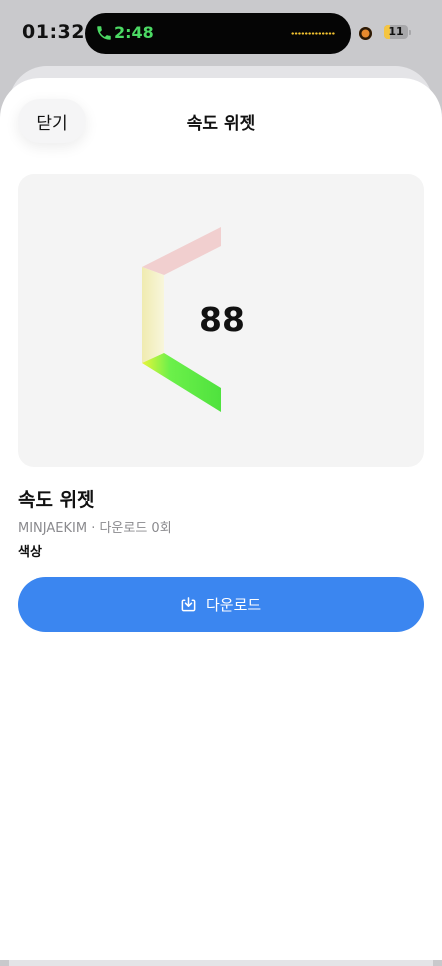 This screenshot has height=966, width=442. I want to click on status-bar: 01:32 2:48 11, so click(221, 33).